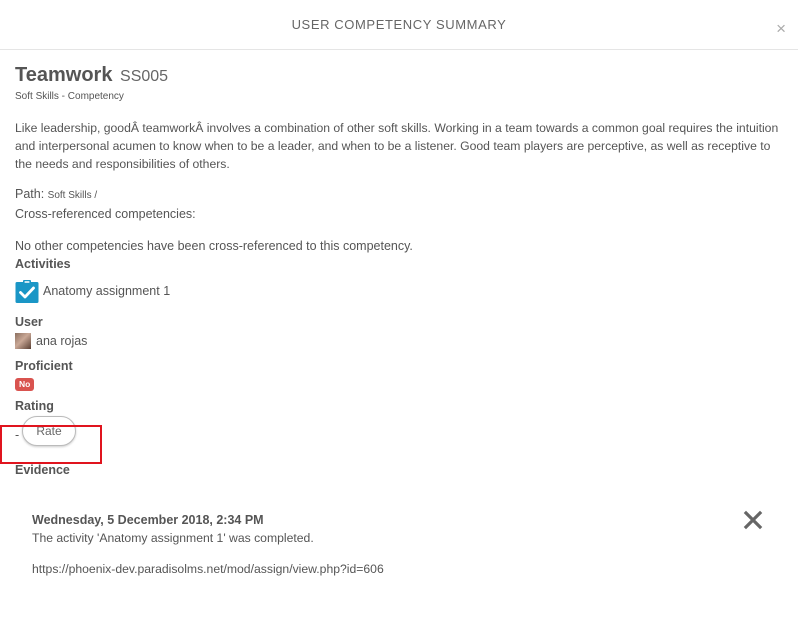  Describe the element at coordinates (30, 194) in the screenshot. I see `path-label: Path:` at that location.